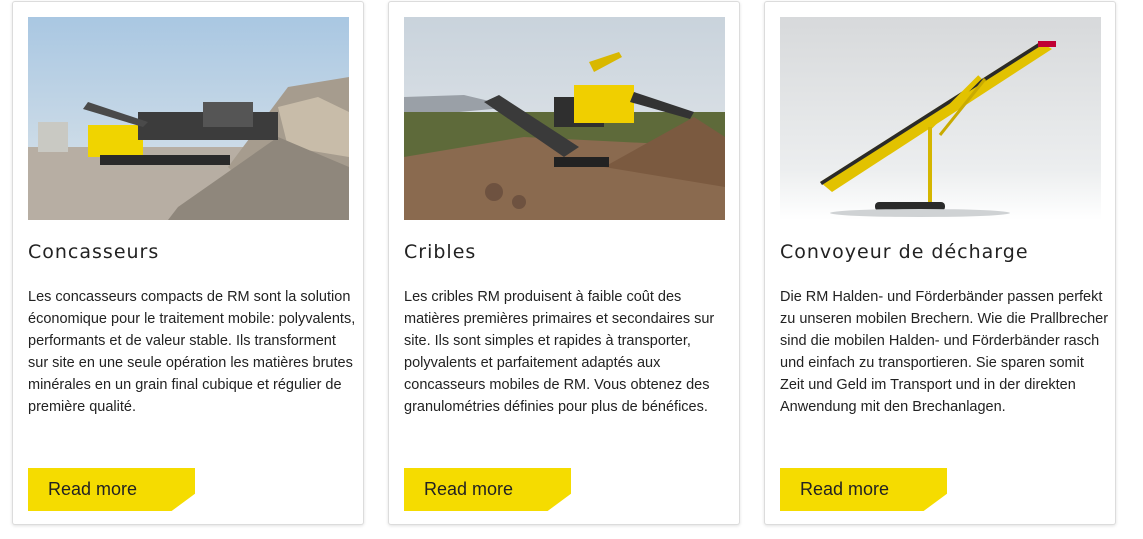 This screenshot has height=539, width=1143. I want to click on screen-photo, so click(564, 118).